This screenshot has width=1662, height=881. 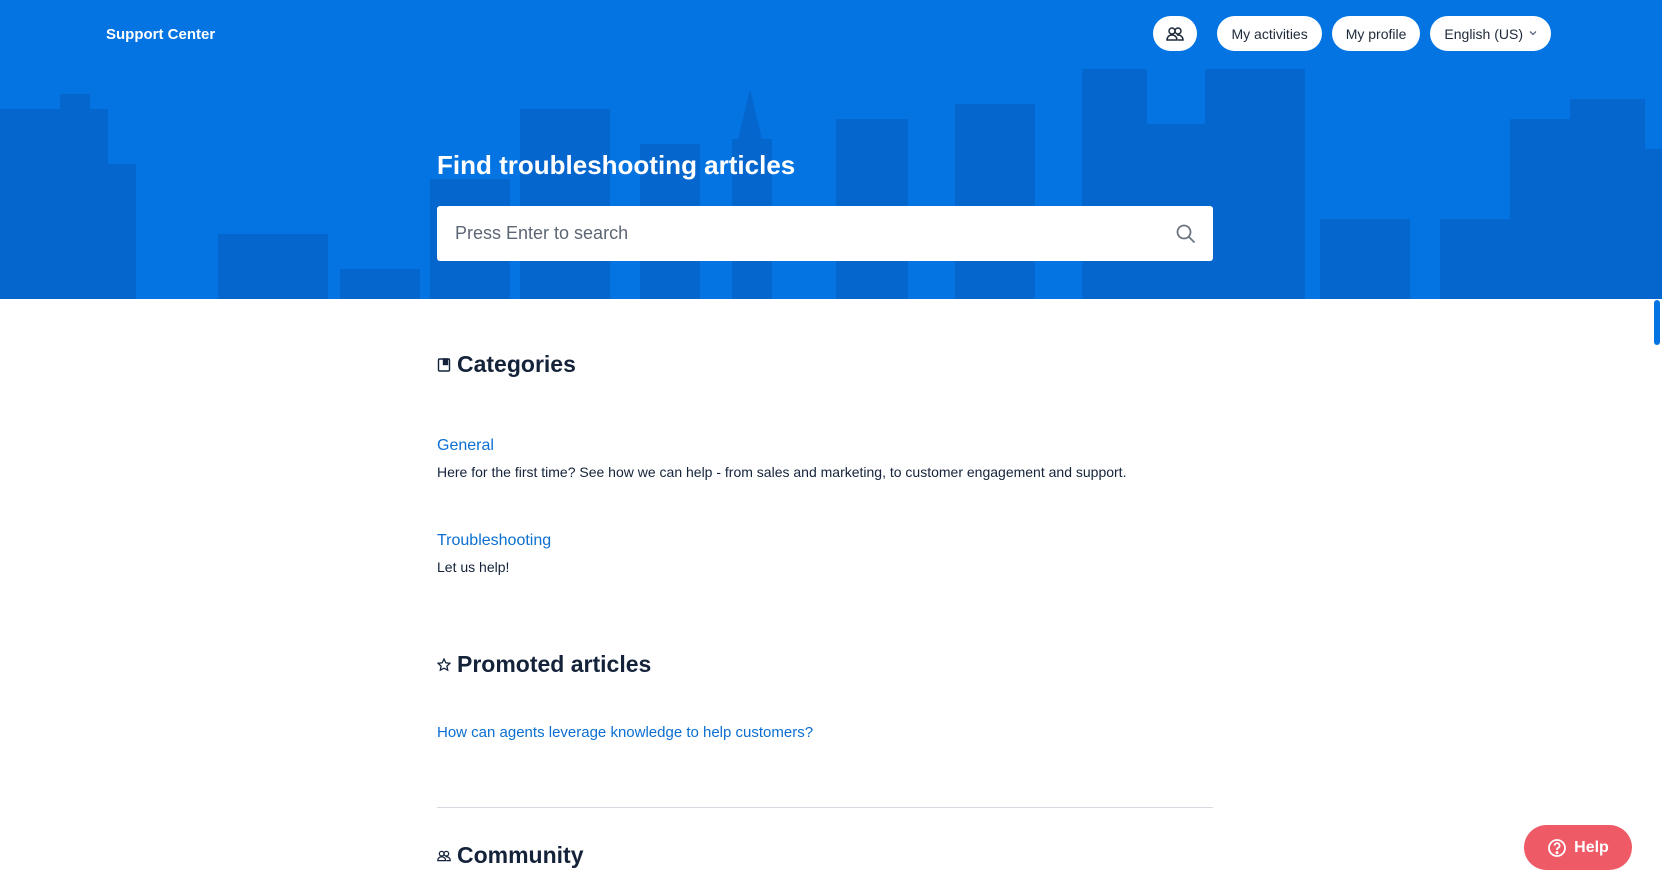 I want to click on question-circle-icon, so click(x=1557, y=847).